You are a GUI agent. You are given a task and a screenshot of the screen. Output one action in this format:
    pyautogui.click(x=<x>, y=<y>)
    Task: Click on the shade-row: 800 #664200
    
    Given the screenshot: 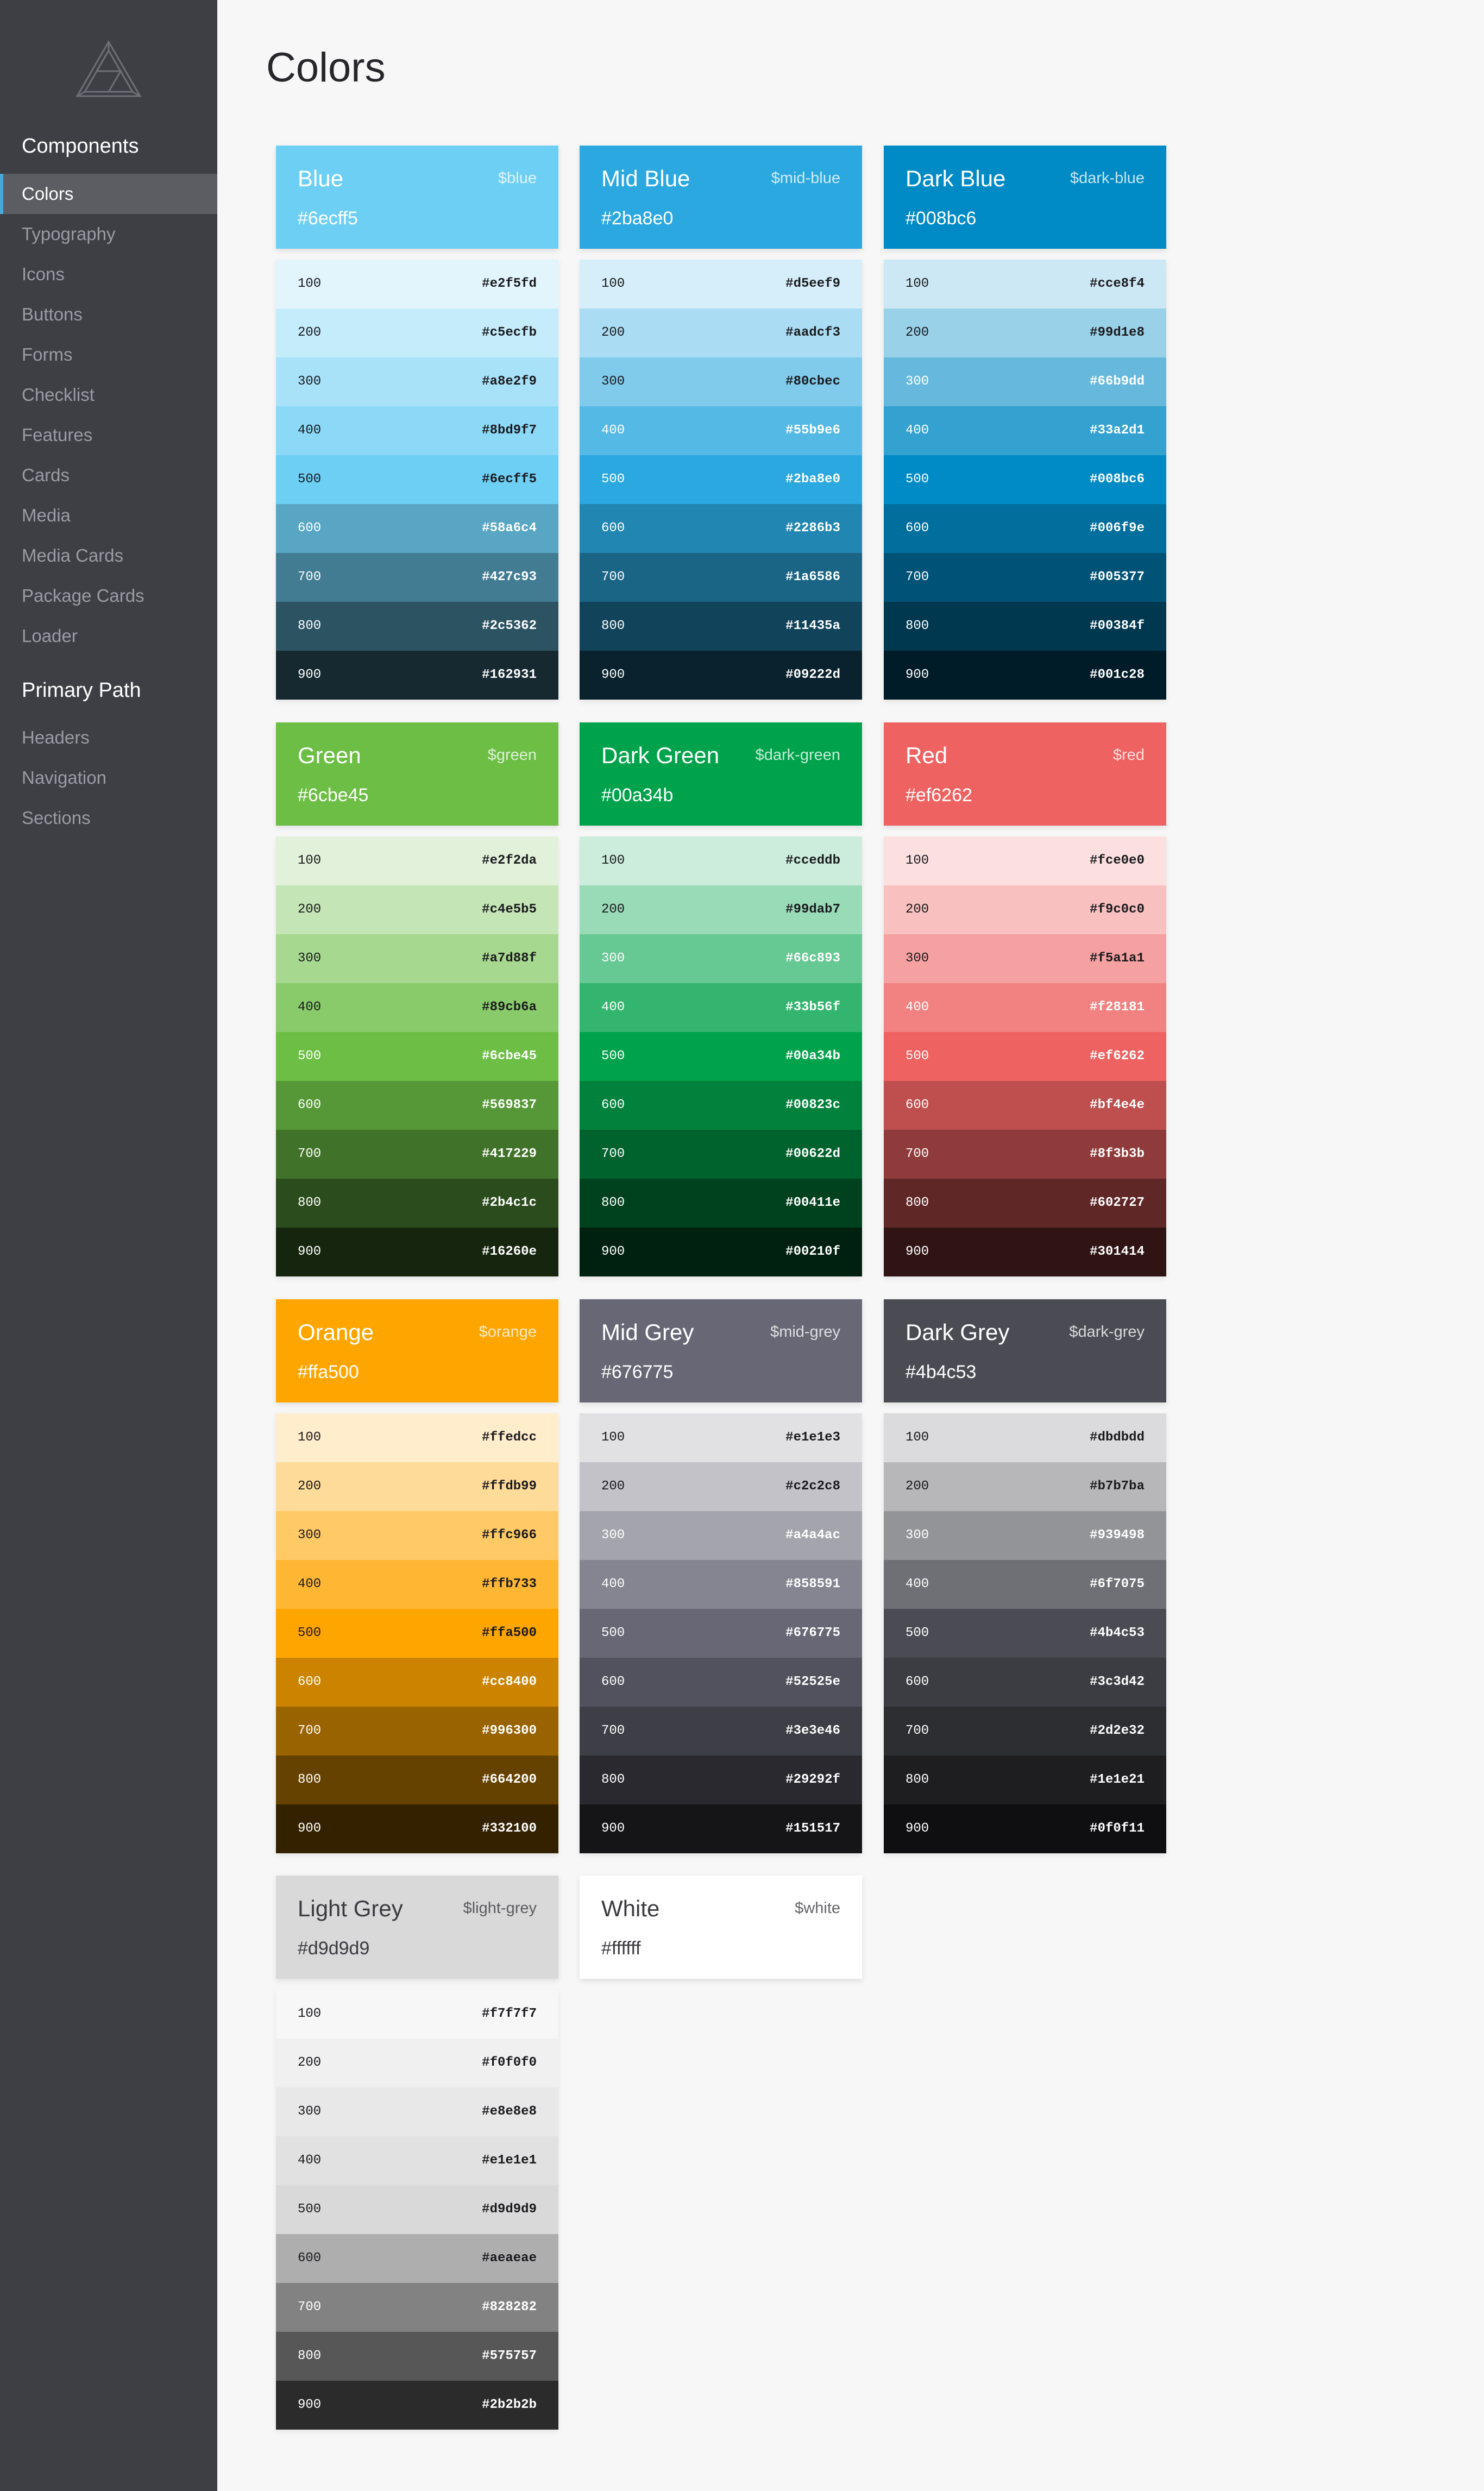 What is the action you would take?
    pyautogui.click(x=417, y=1780)
    